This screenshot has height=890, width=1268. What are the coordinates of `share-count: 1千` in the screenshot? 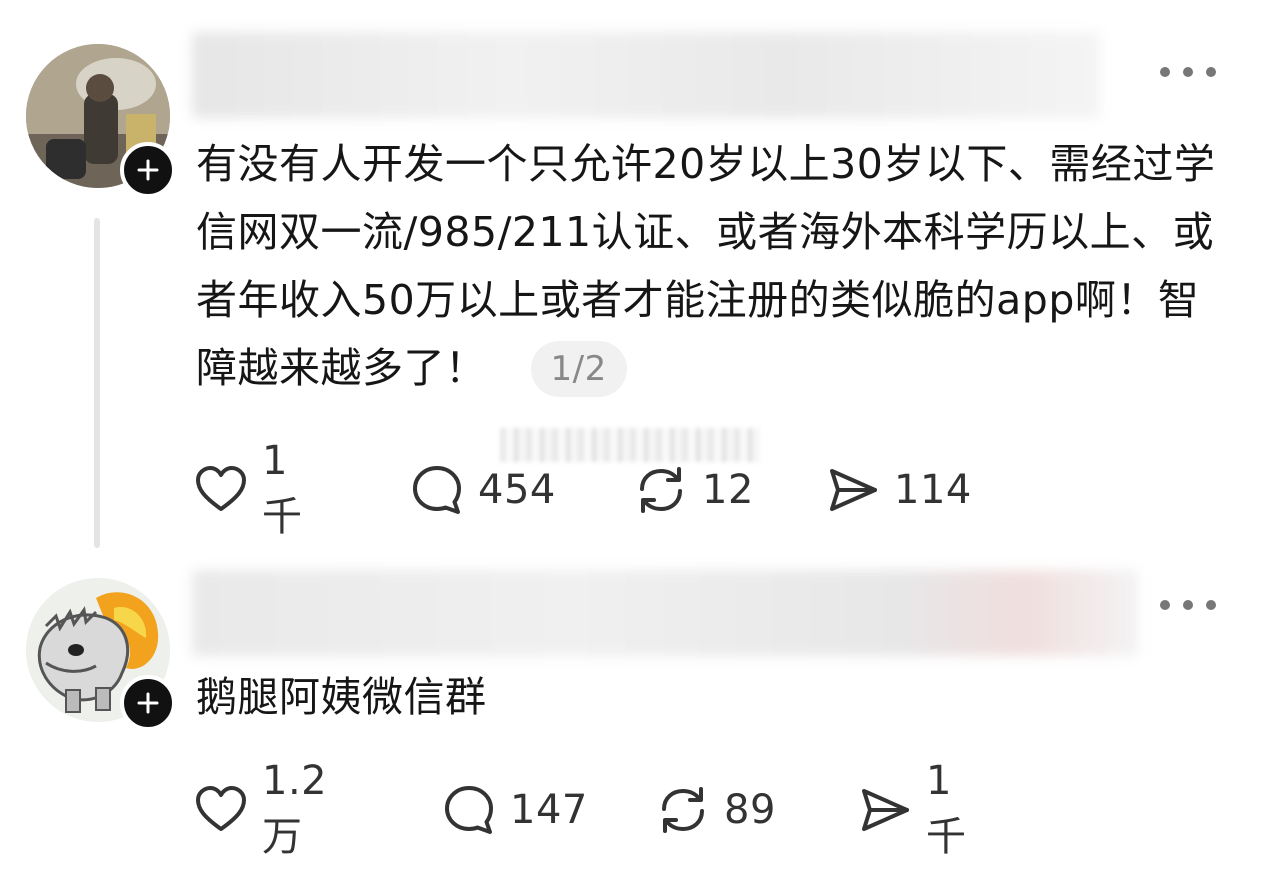 It's located at (946, 809).